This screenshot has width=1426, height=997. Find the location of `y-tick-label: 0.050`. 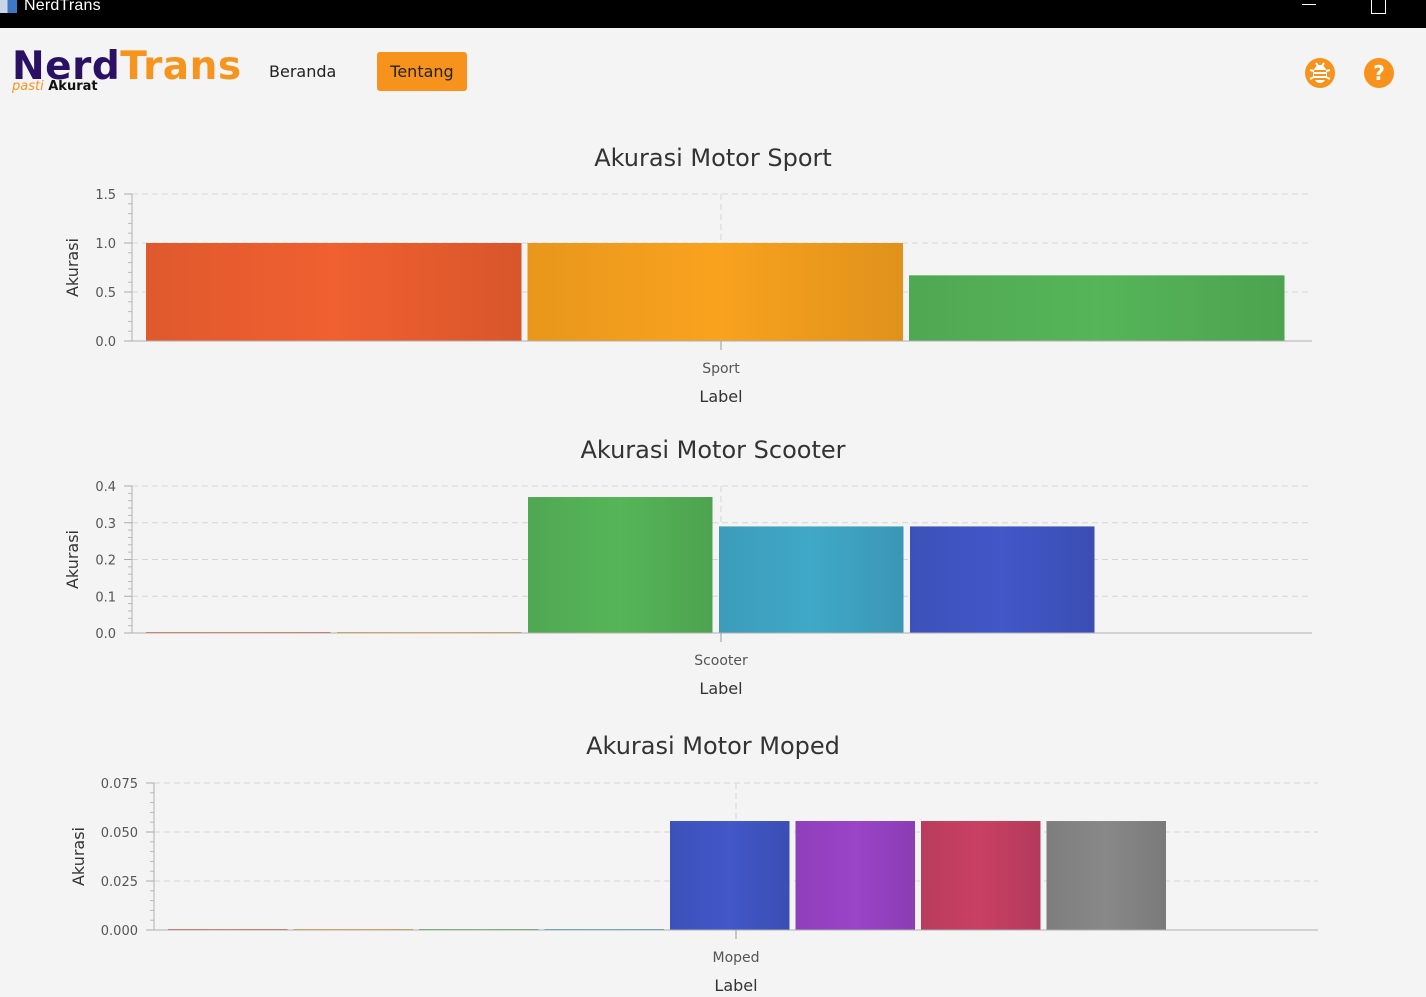

y-tick-label: 0.050 is located at coordinates (119, 833).